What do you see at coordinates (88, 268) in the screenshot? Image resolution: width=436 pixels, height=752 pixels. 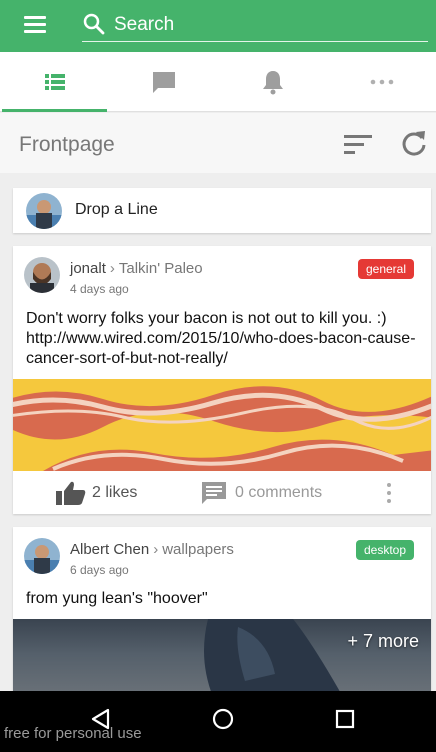 I see `post-author: jonalt` at bounding box center [88, 268].